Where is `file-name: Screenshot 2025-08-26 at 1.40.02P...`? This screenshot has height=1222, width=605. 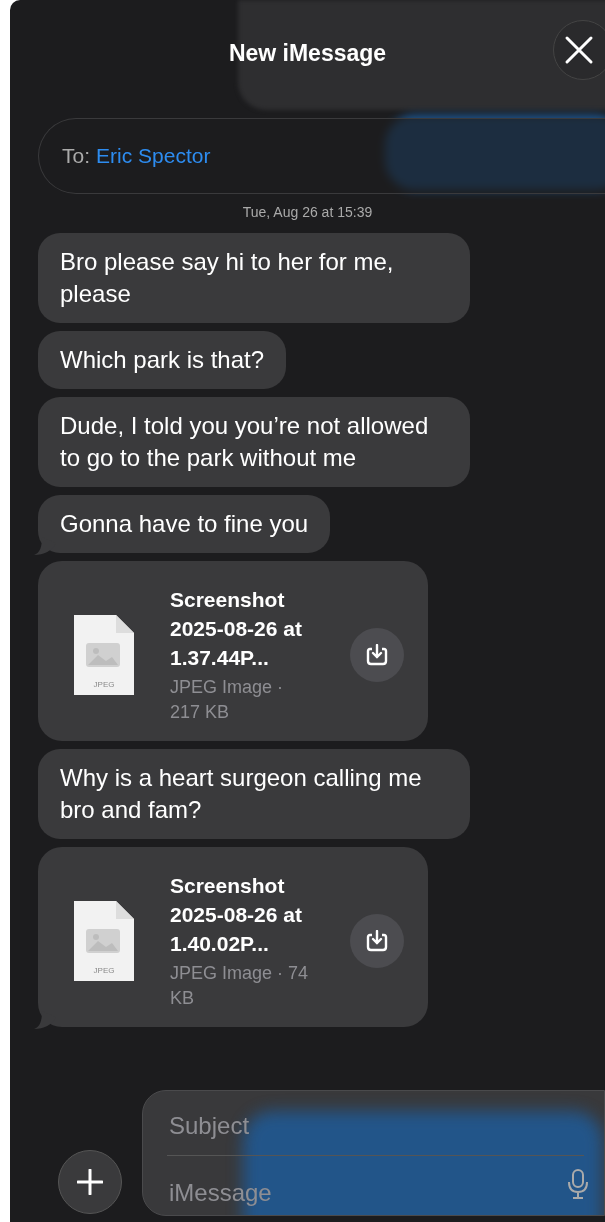
file-name: Screenshot 2025-08-26 at 1.40.02P... is located at coordinates (236, 915).